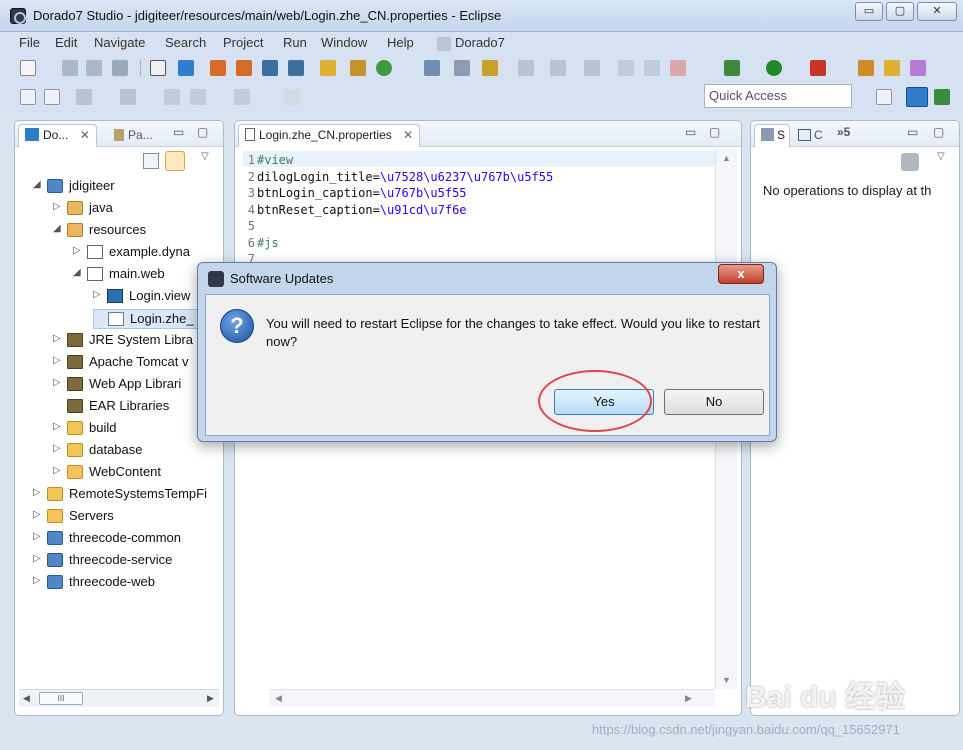 The image size is (963, 750). I want to click on code-line: 5, so click(251, 226).